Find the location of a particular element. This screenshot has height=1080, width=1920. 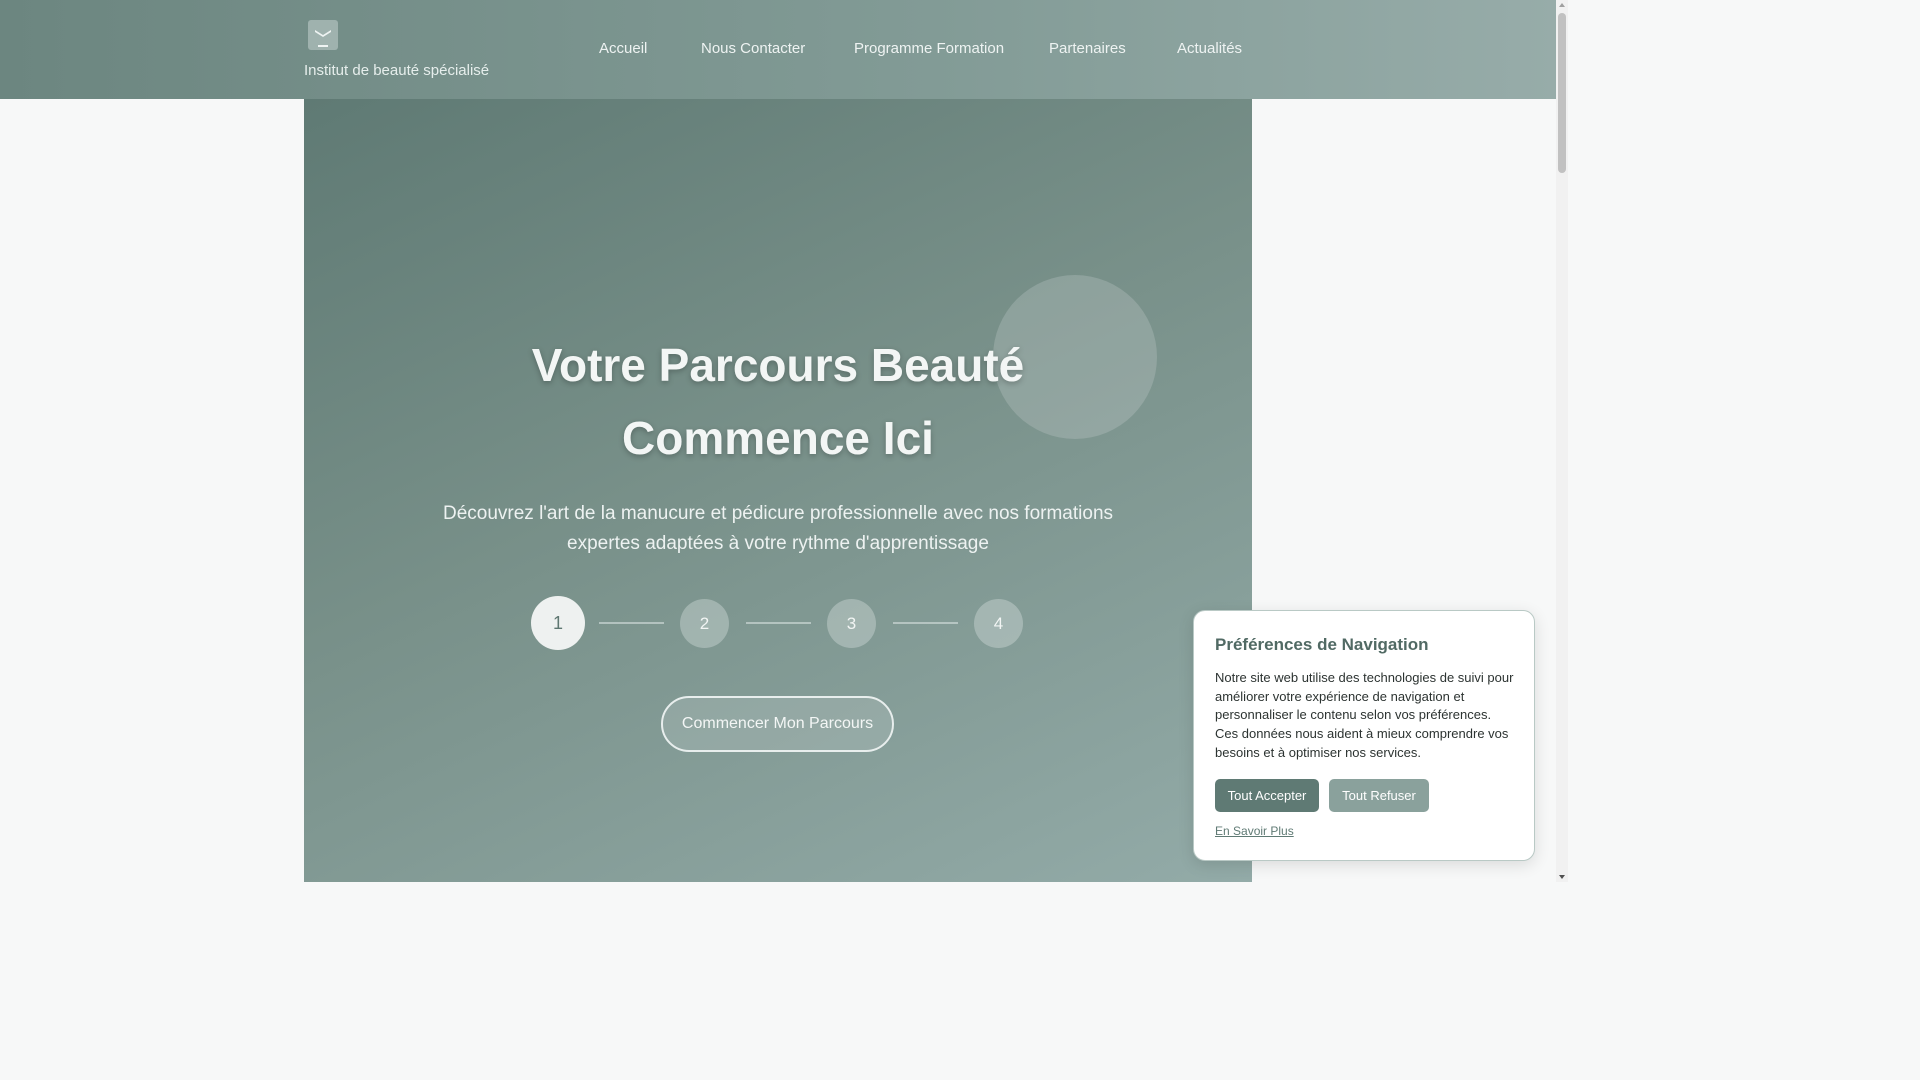

nav-link-partenaires: Partenaires is located at coordinates (1087, 48).